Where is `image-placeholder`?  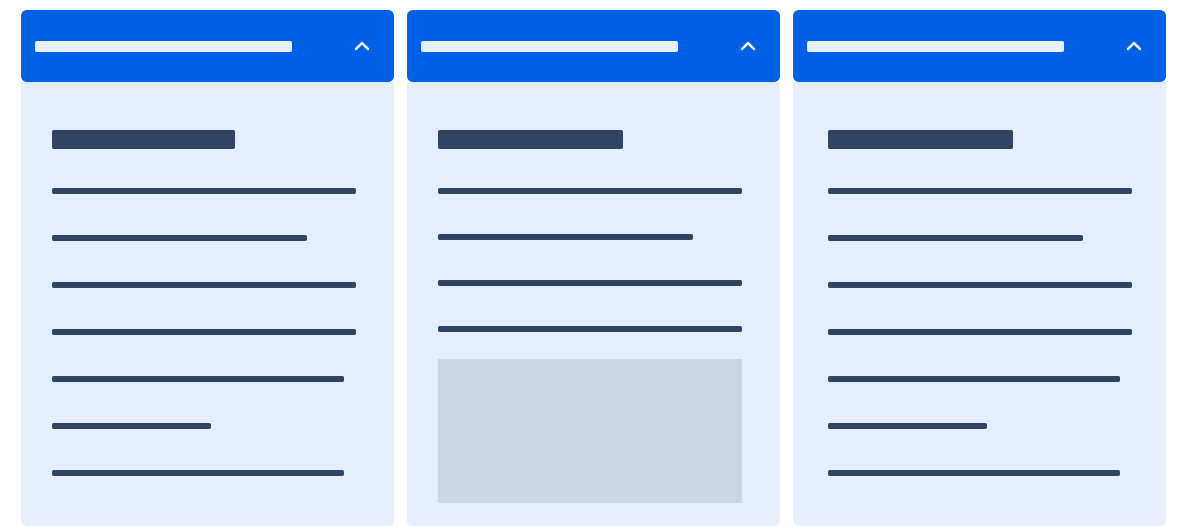
image-placeholder is located at coordinates (590, 431).